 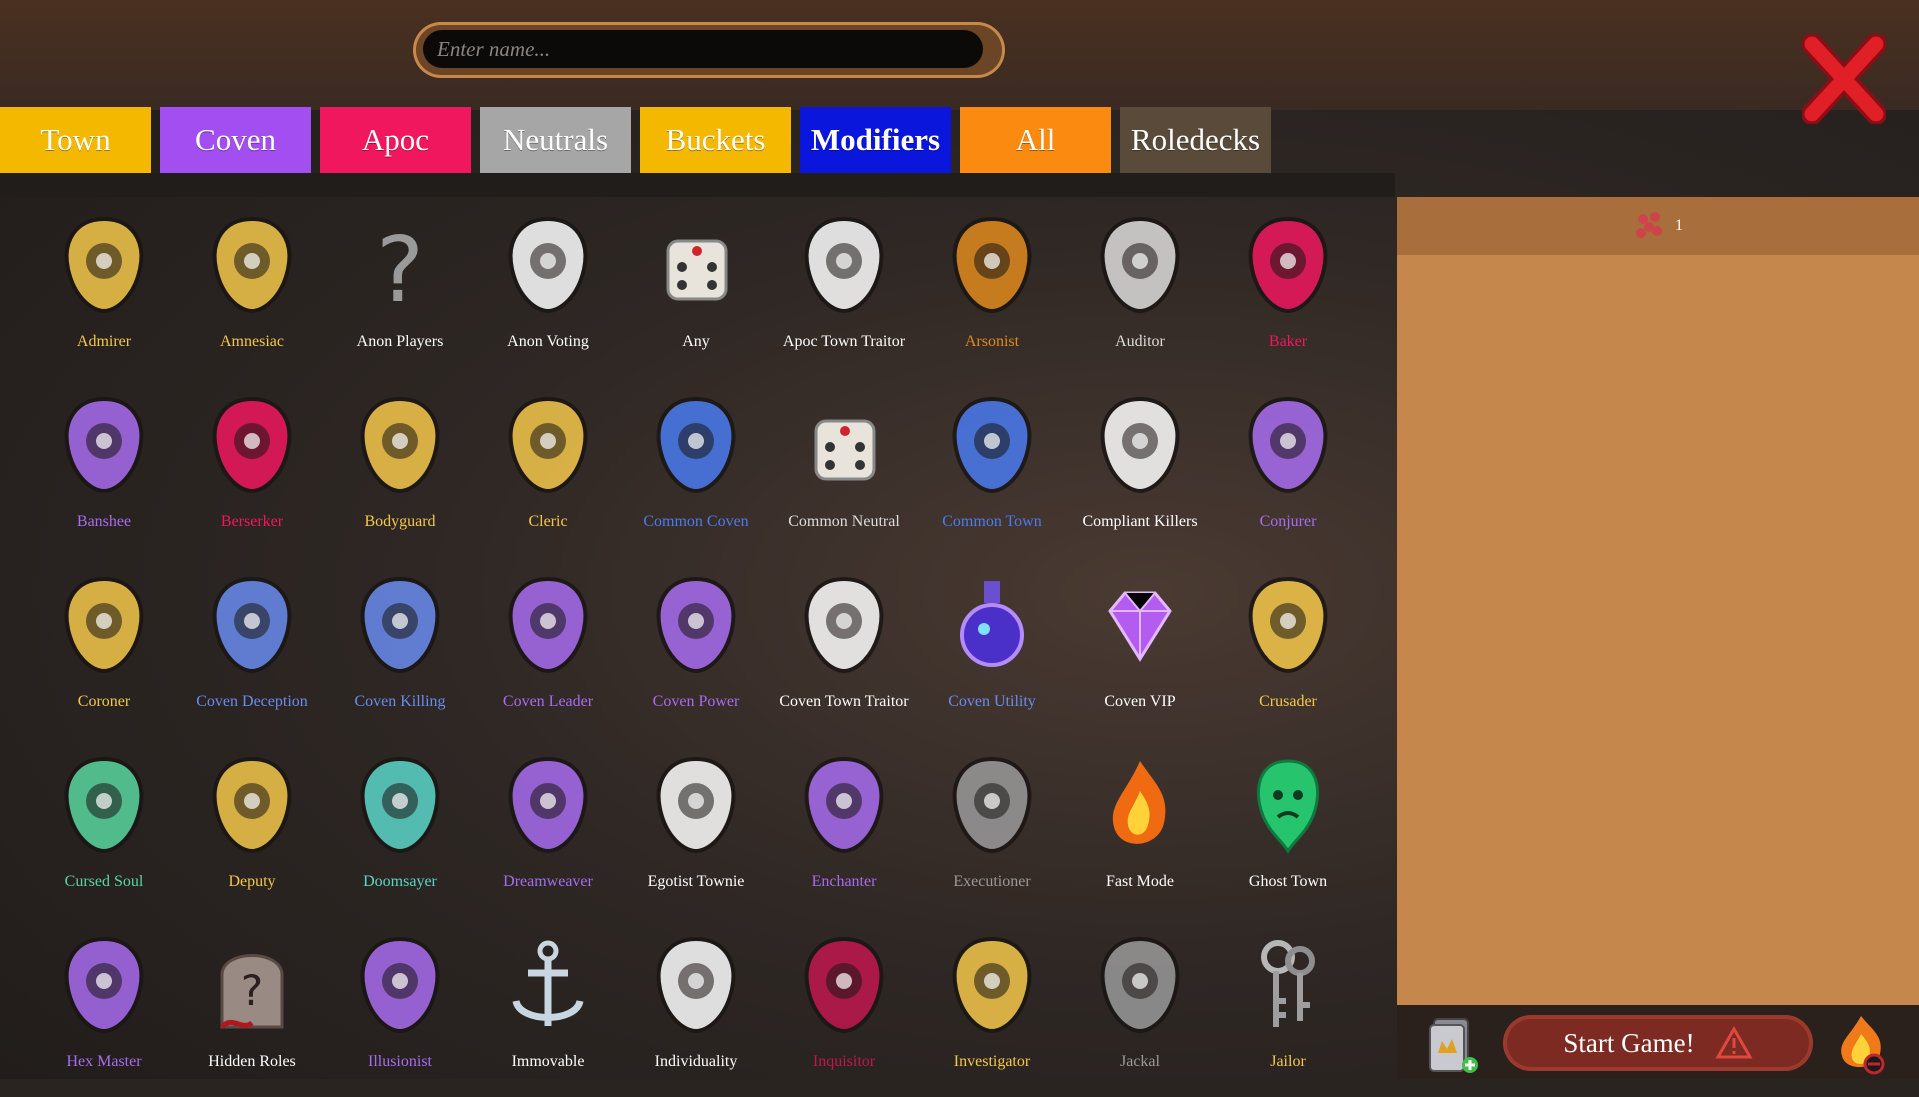 I want to click on tab-divider, so click(x=697, y=185).